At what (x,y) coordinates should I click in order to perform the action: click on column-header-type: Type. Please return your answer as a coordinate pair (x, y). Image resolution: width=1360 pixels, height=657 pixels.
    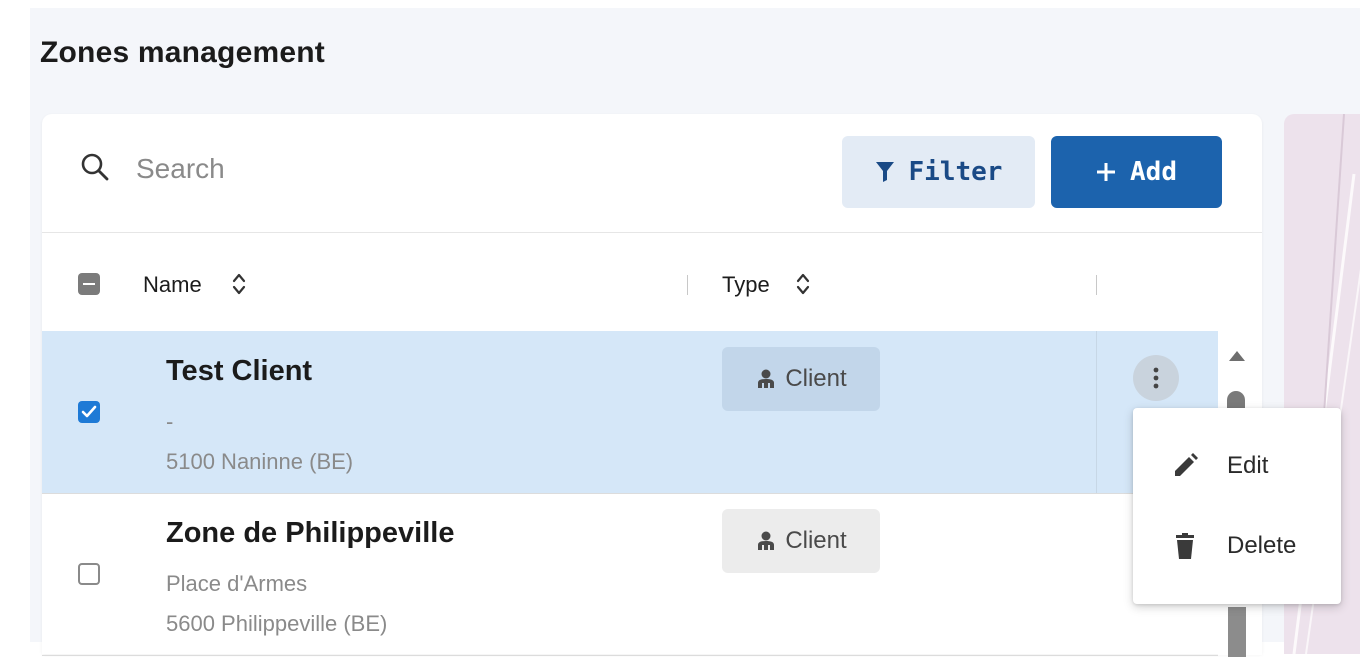
    Looking at the image, I should click on (746, 285).